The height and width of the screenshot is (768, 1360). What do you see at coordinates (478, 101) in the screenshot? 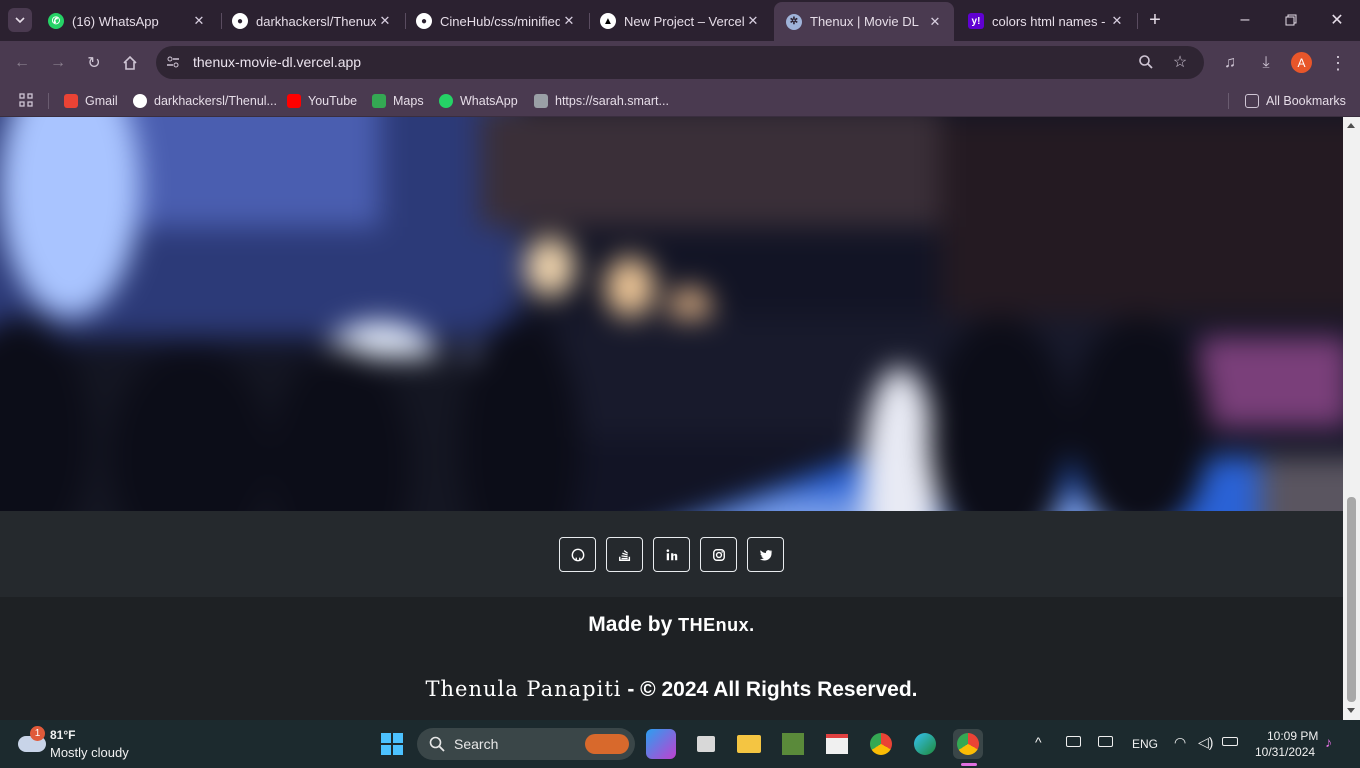
I see `bookmark-whatsapp: WhatsApp` at bounding box center [478, 101].